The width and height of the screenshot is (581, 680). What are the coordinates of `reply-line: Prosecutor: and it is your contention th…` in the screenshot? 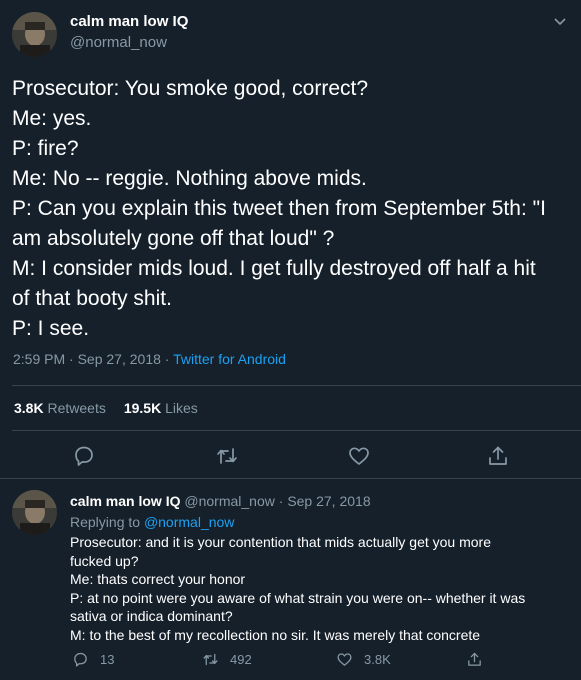 It's located at (280, 542).